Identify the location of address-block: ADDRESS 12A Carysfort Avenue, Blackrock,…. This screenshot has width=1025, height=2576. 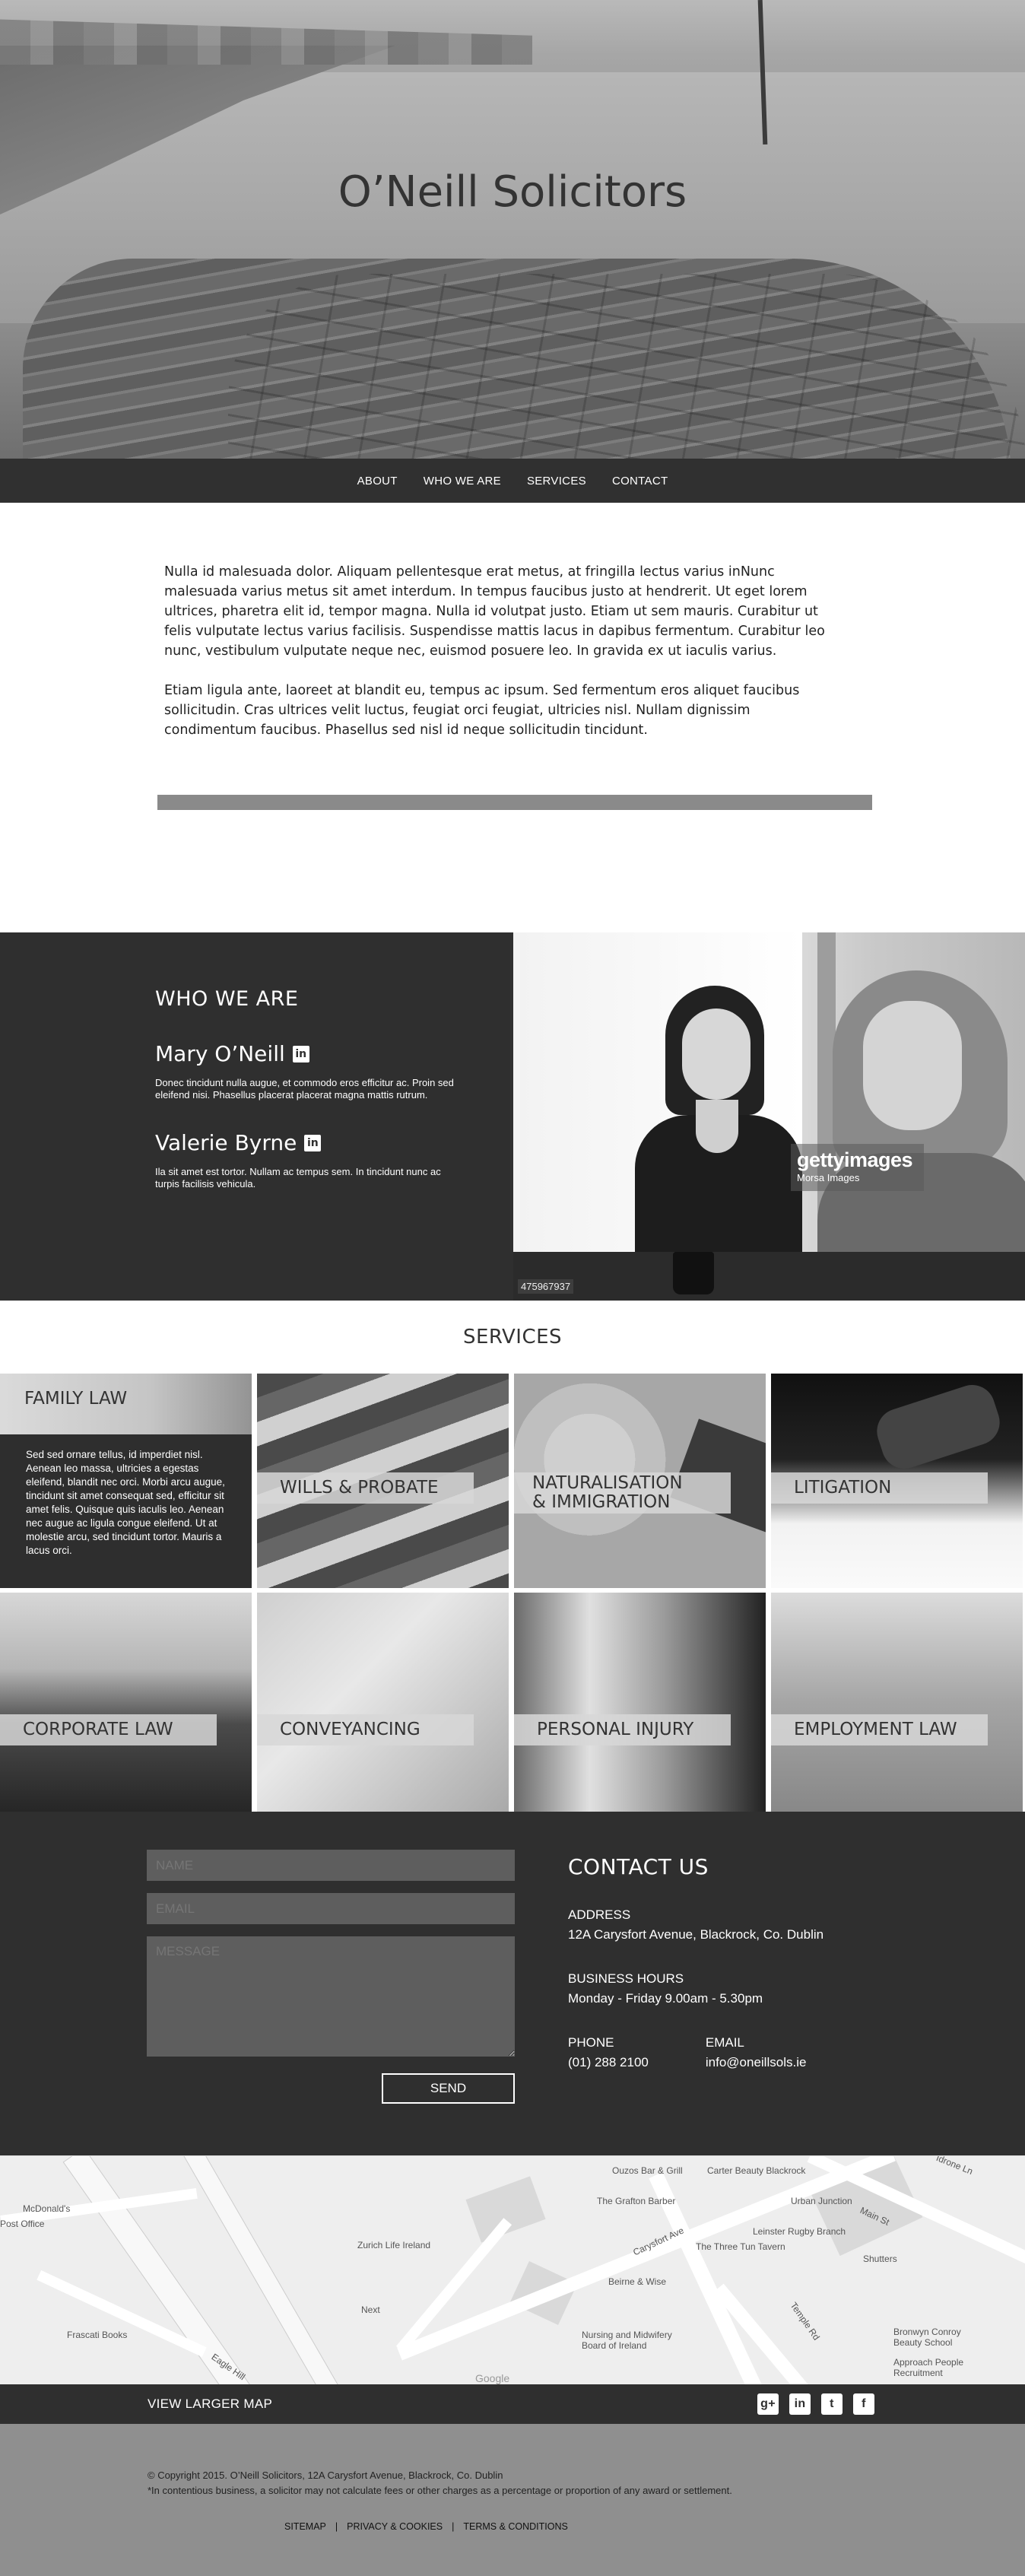
(695, 1925).